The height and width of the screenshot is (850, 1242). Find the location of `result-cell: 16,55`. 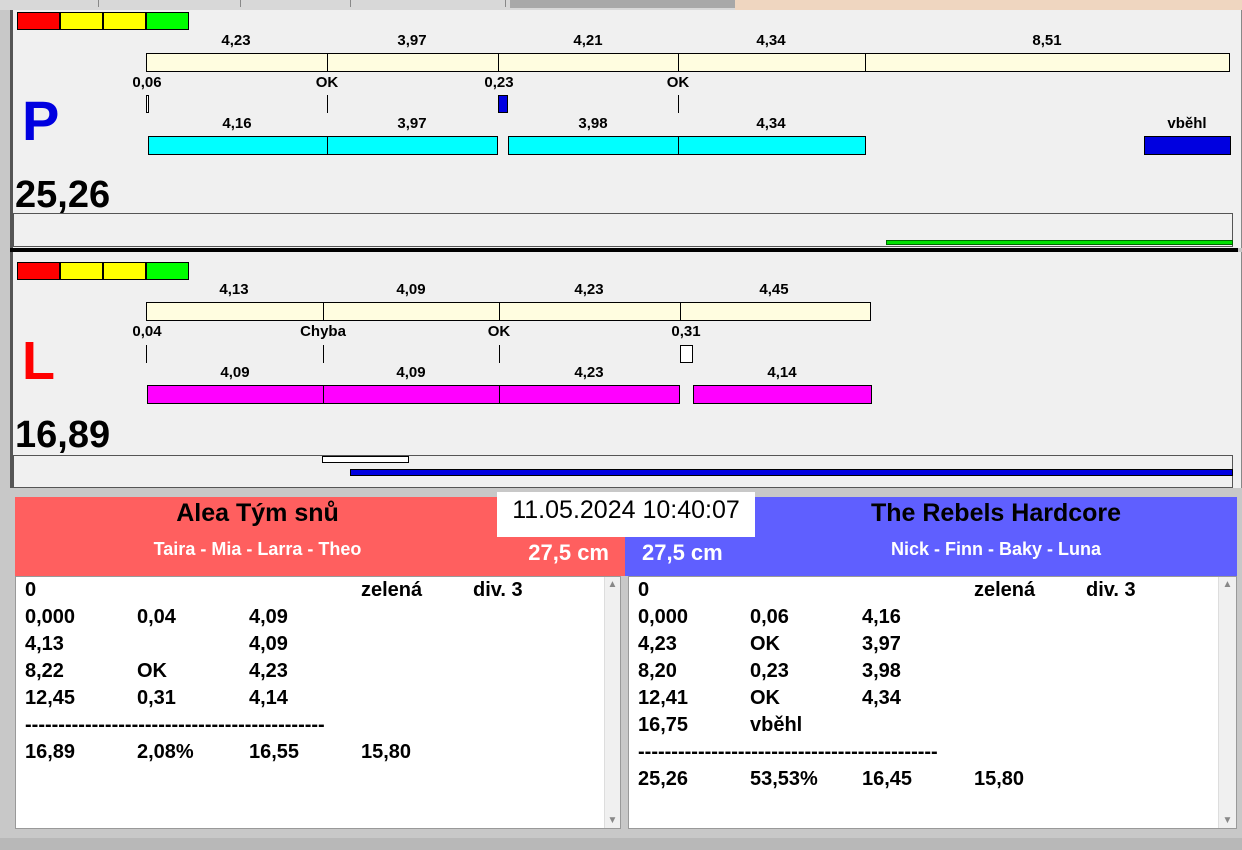

result-cell: 16,55 is located at coordinates (274, 752).